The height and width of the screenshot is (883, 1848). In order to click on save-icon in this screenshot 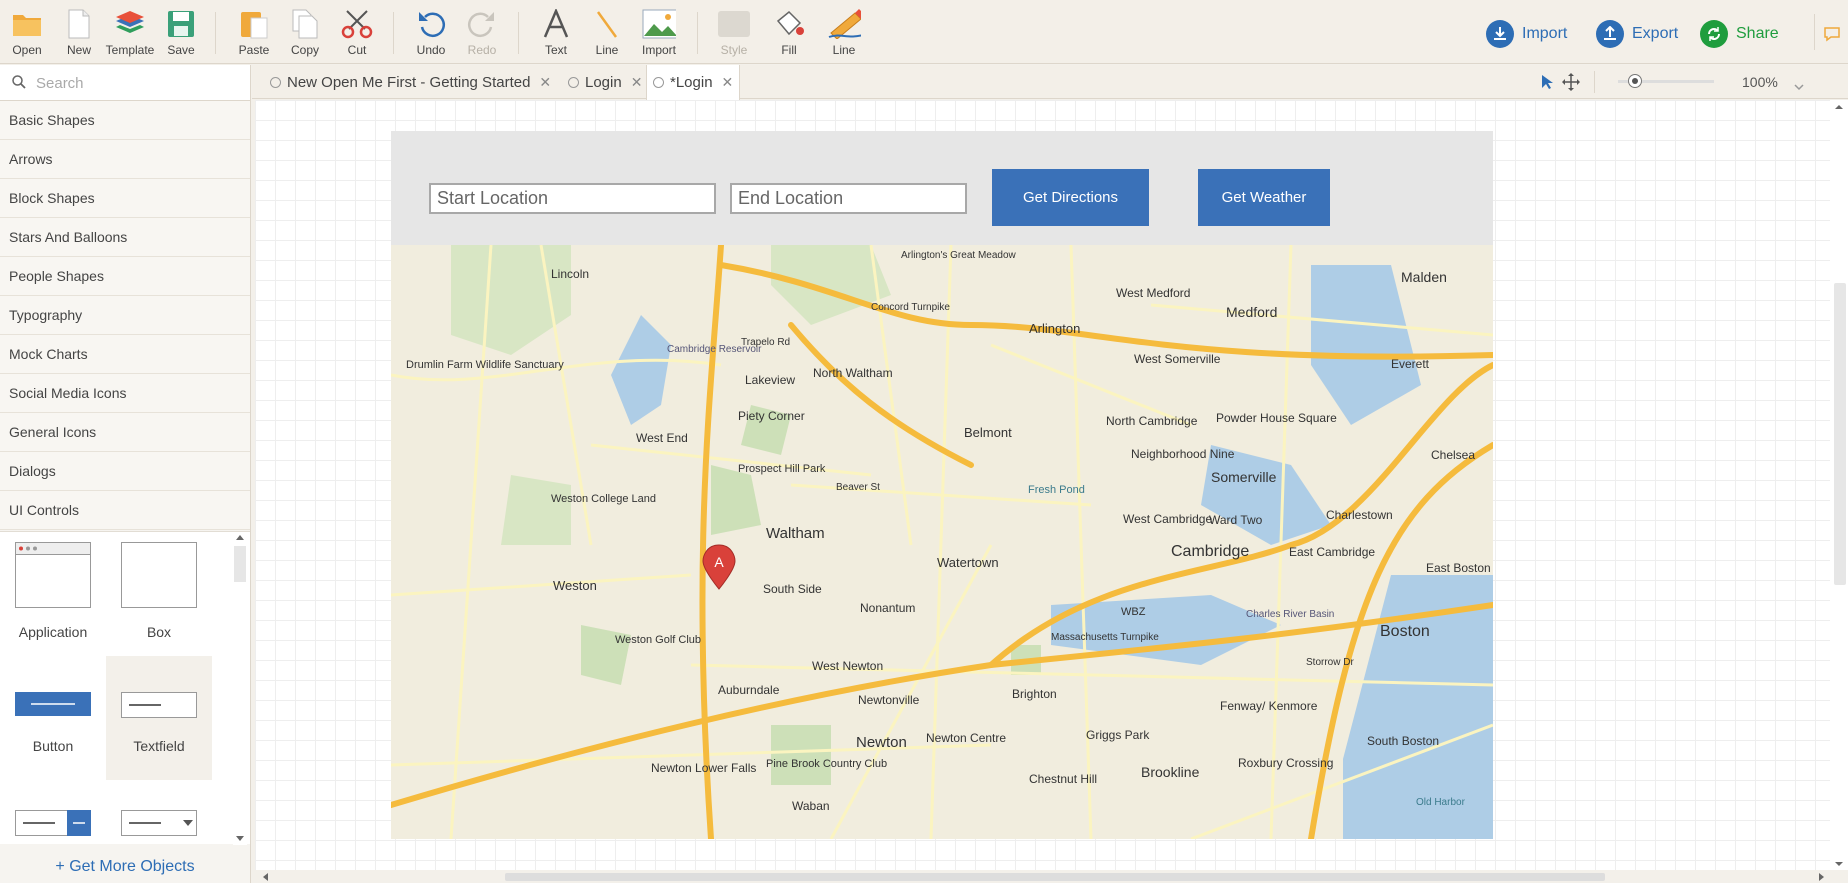, I will do `click(181, 24)`.